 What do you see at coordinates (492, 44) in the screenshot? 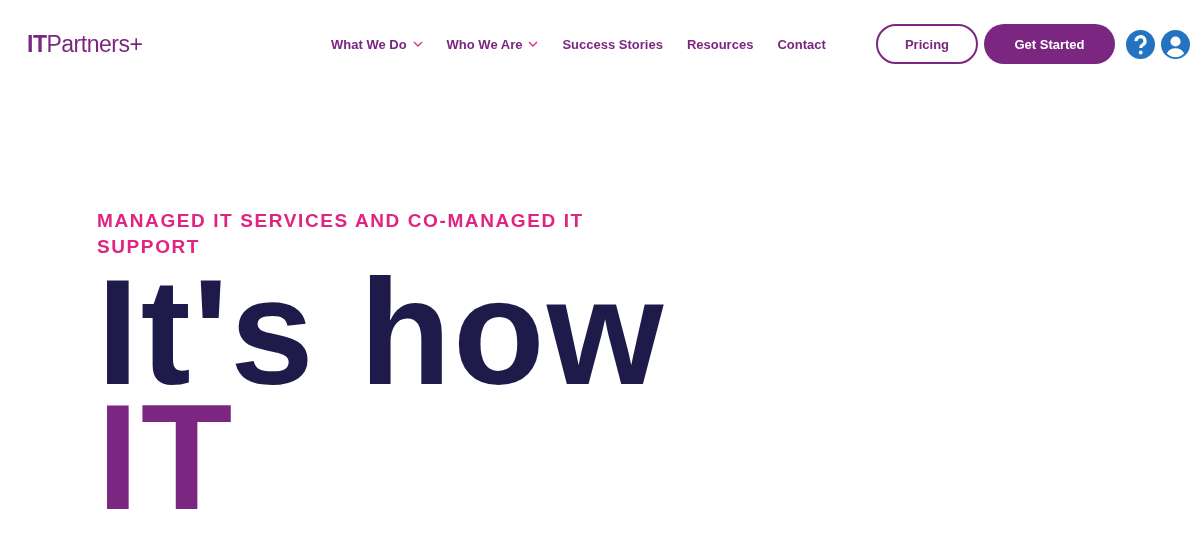
I see `nav-link: Who We Are` at bounding box center [492, 44].